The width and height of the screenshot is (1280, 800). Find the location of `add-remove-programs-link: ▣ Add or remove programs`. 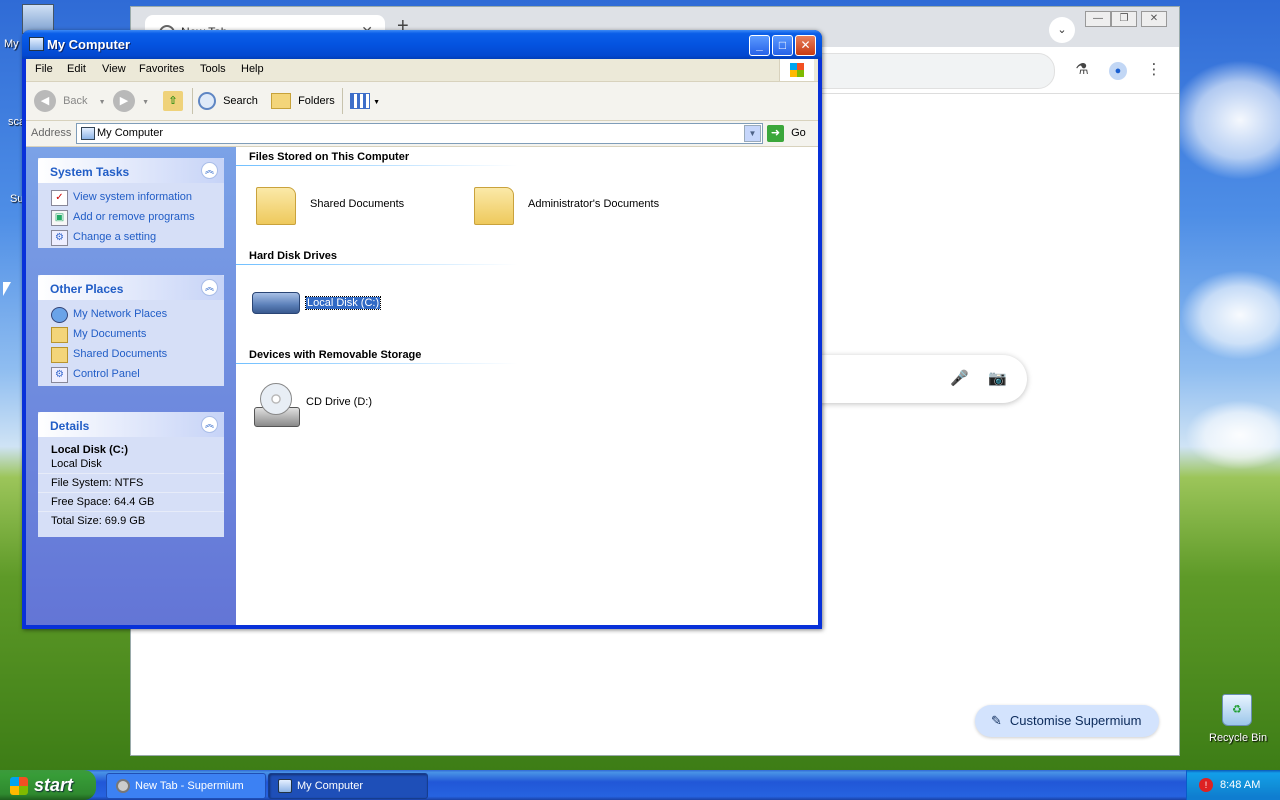

add-remove-programs-link: ▣ Add or remove programs is located at coordinates (131, 217).